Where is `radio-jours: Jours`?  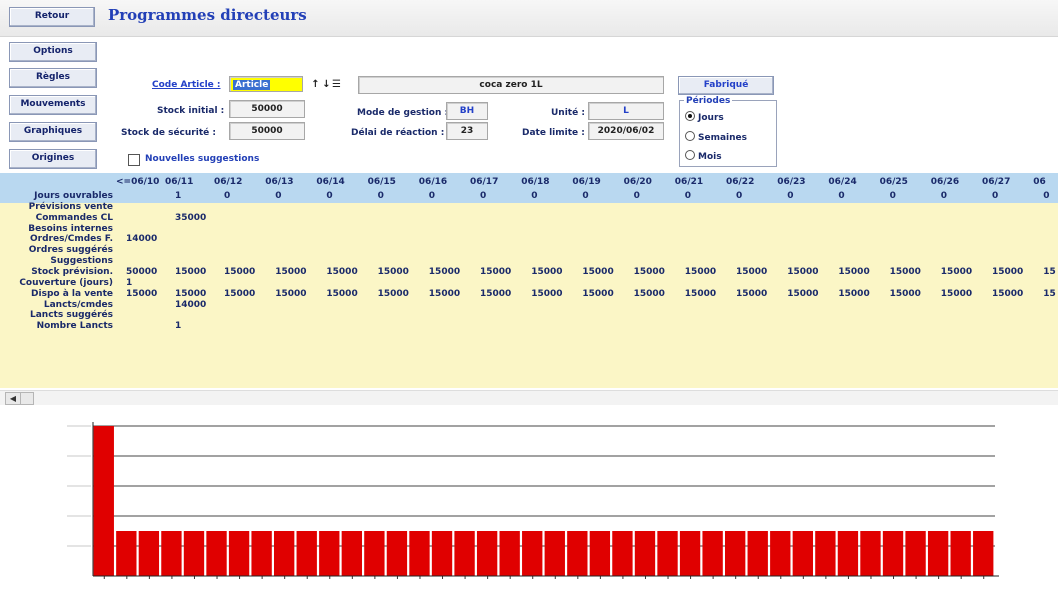
radio-jours: Jours is located at coordinates (704, 117).